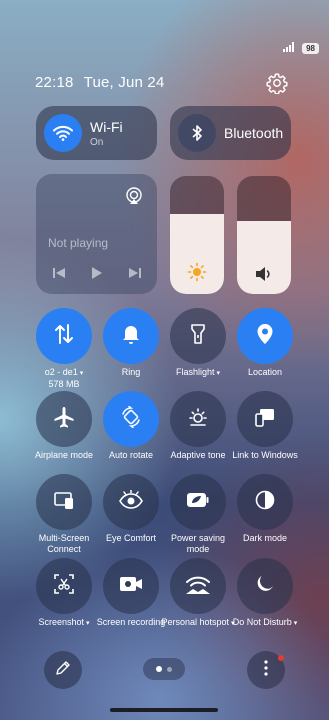 The image size is (329, 720). I want to click on tile-label-o2-de1: o2 - de1 ▾ 578 MB, so click(64, 378).